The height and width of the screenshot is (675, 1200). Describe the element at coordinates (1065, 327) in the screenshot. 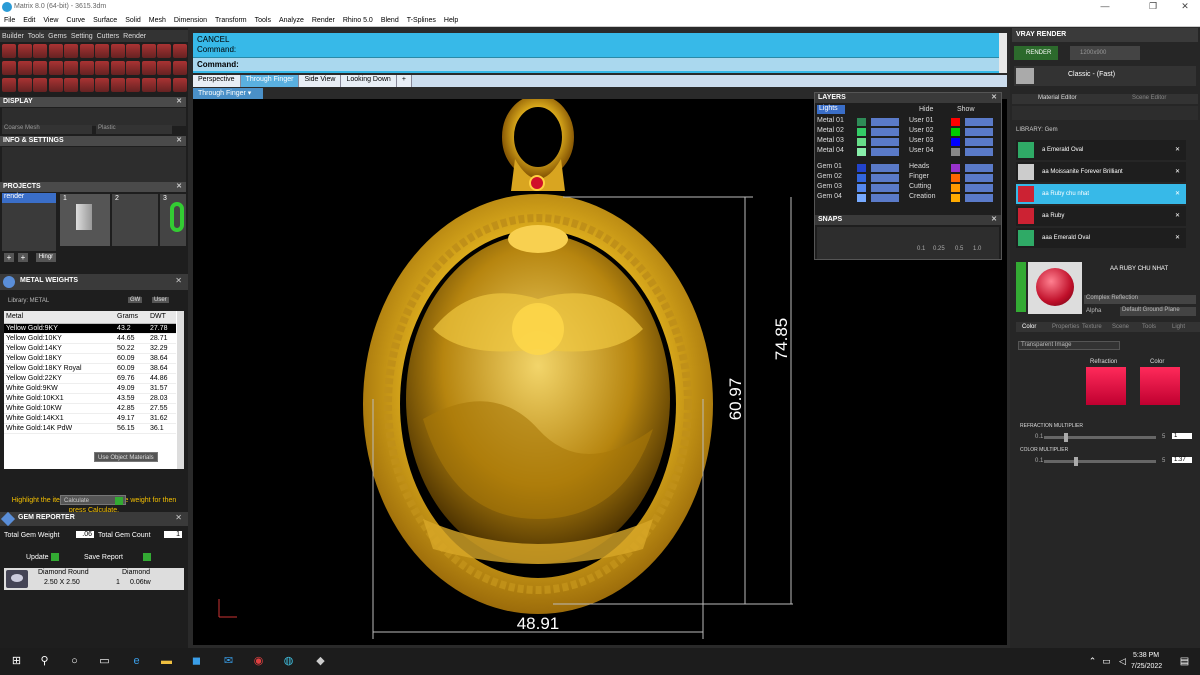

I see `property-tab: Properties` at that location.